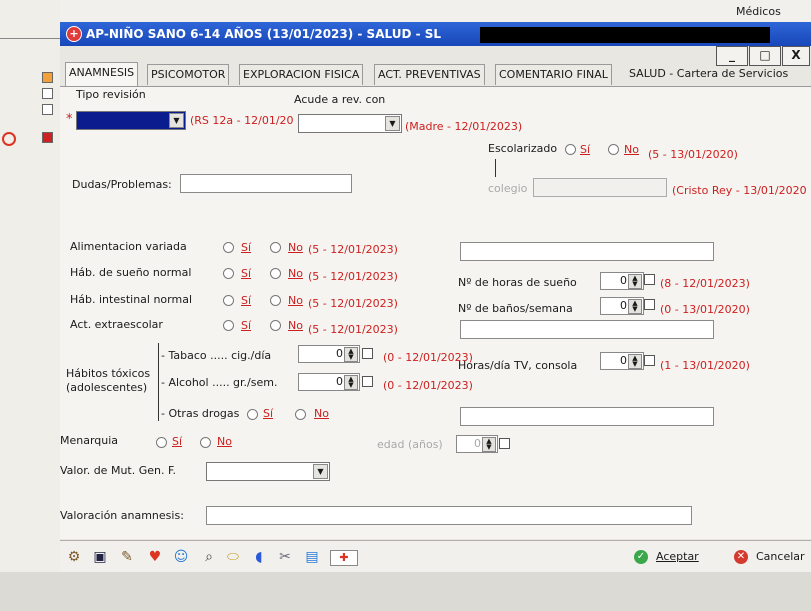 The image size is (811, 611). I want to click on medicos-label: Médicos, so click(758, 11).